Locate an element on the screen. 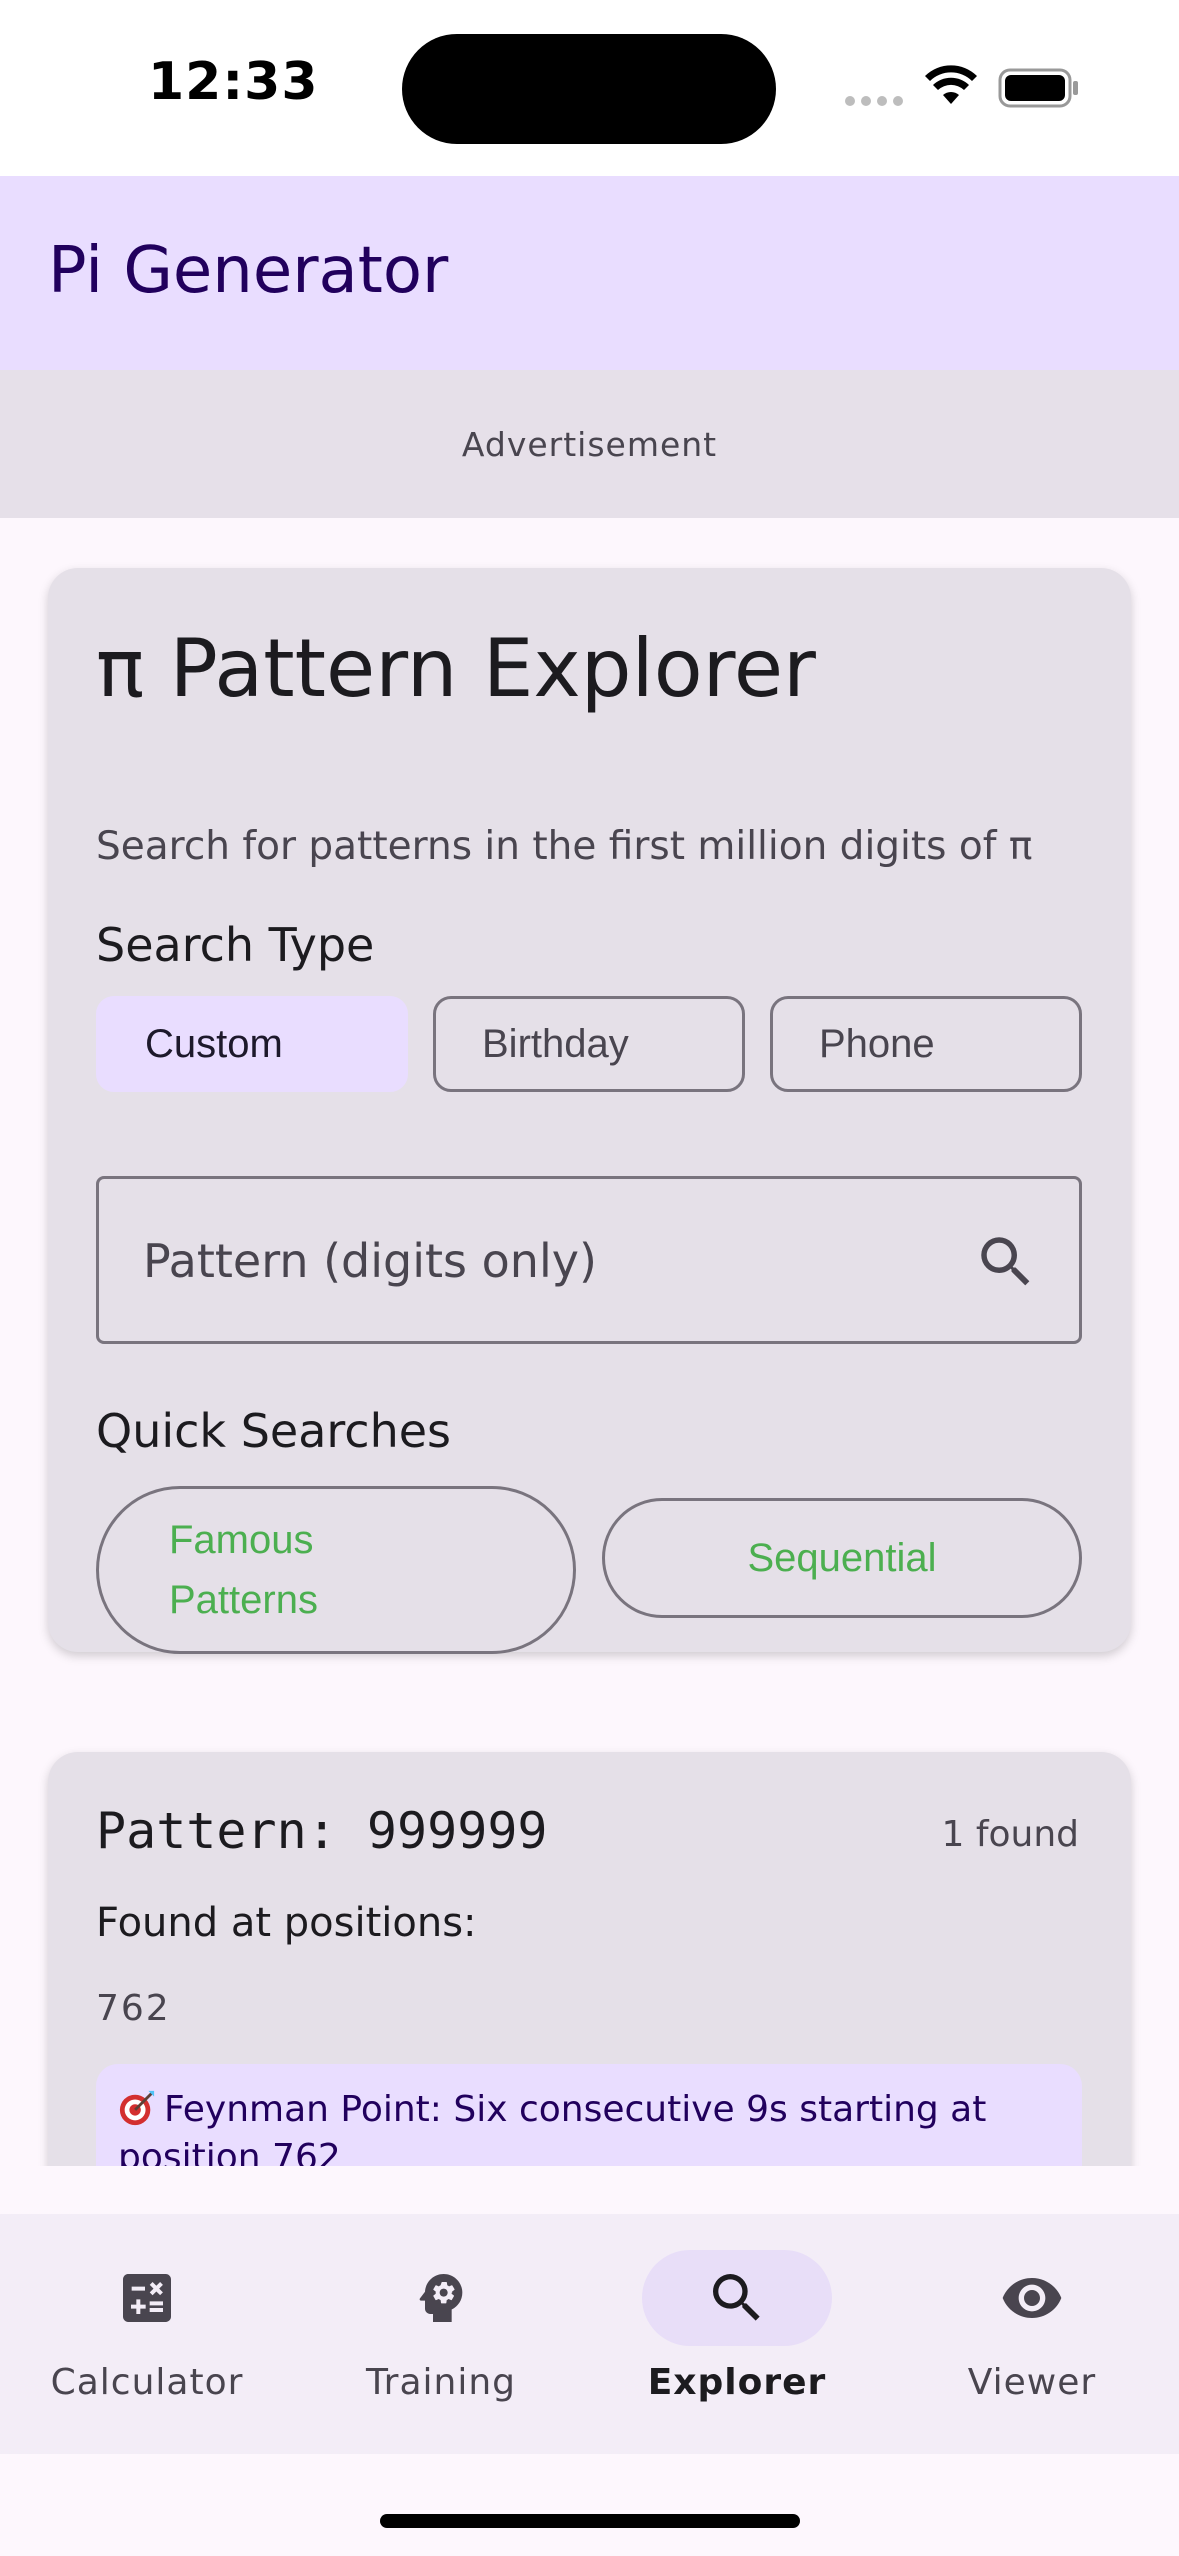 The image size is (1179, 2556). quick-search-sequential: Sequential is located at coordinates (842, 1558).